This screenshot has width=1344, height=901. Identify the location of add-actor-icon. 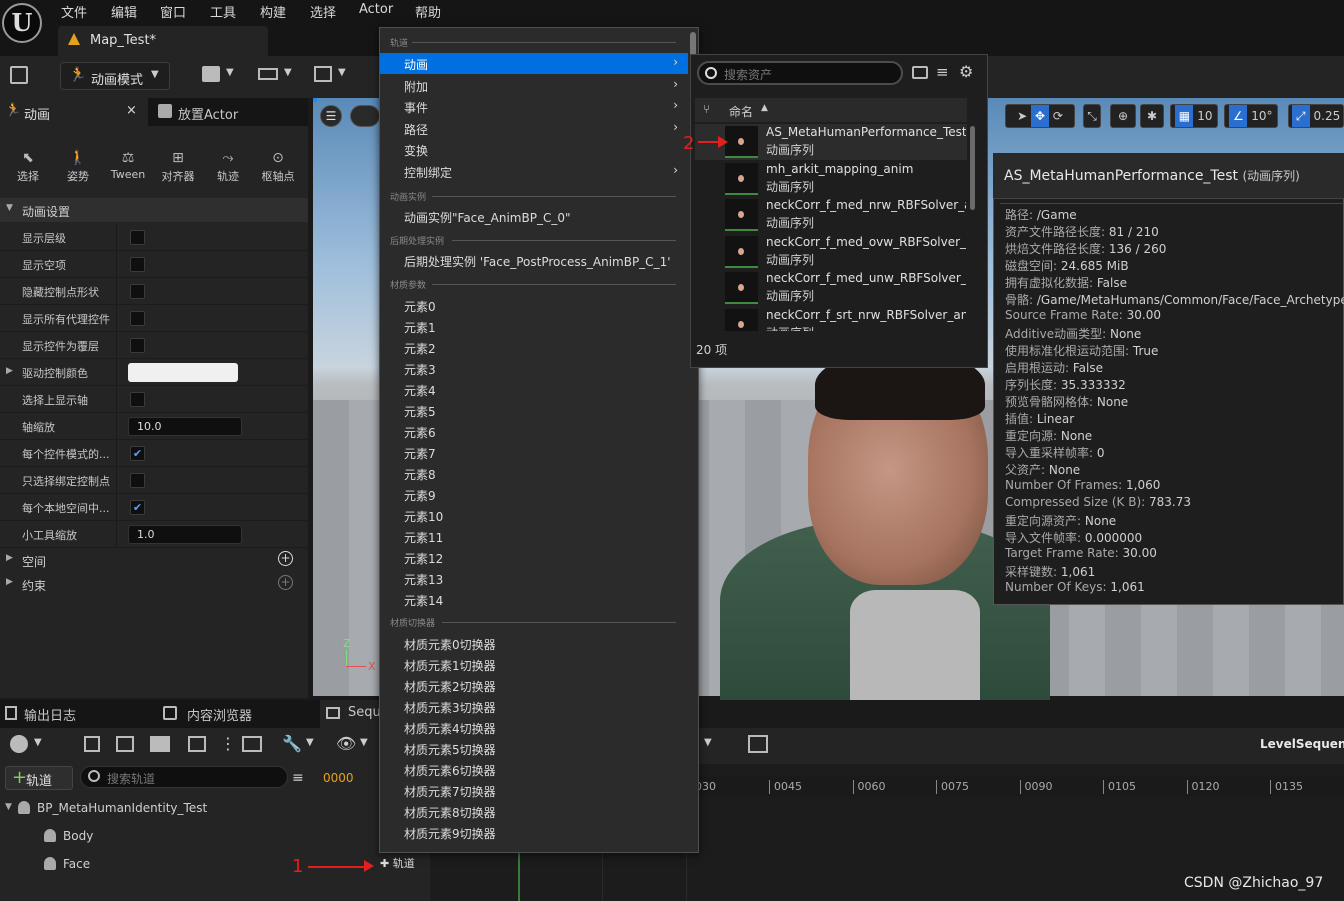
(211, 74).